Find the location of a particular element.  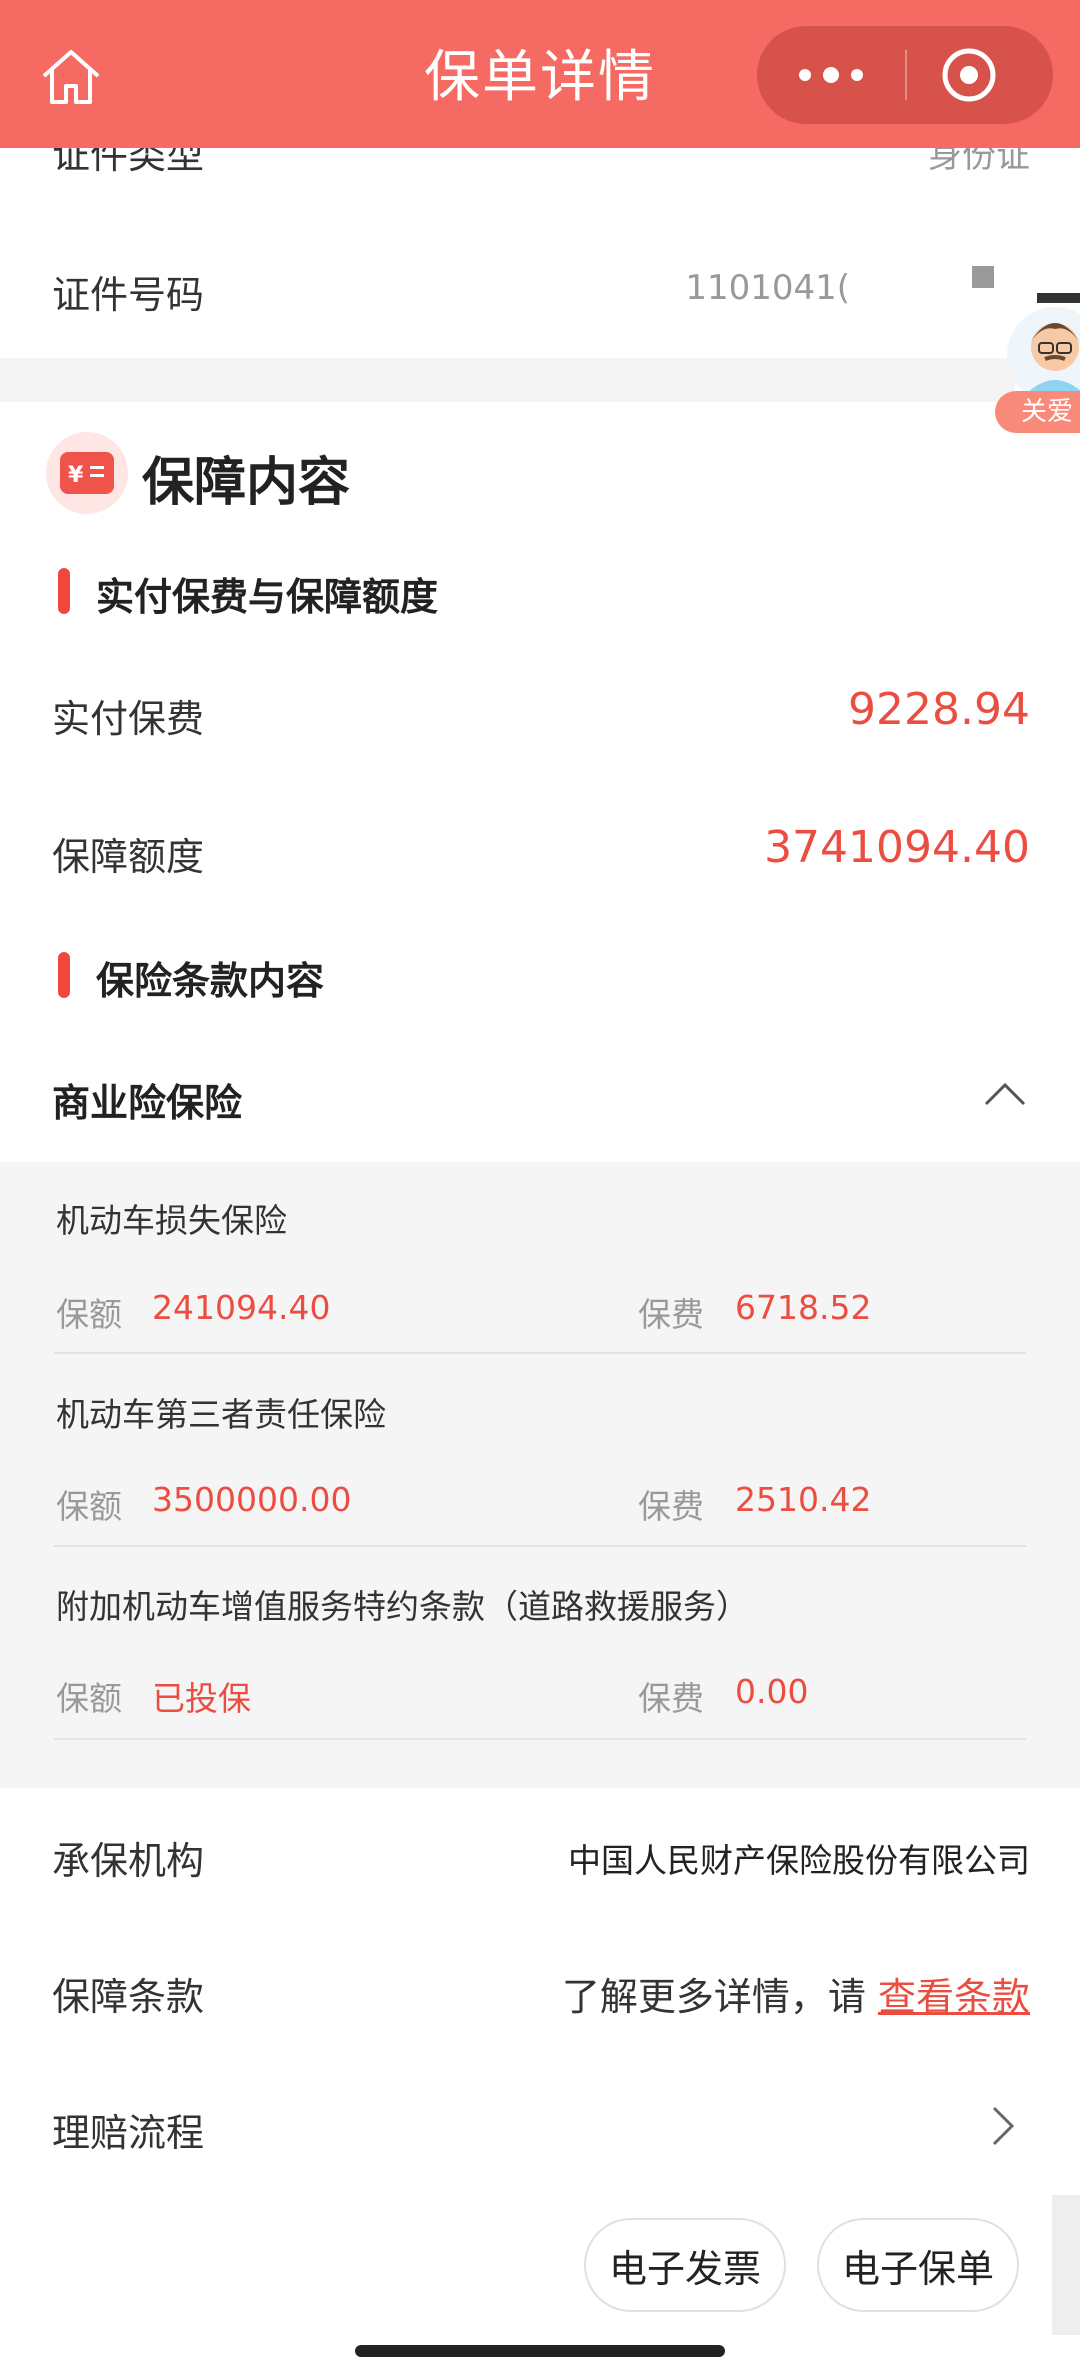

mini-program-capsule is located at coordinates (905, 75).